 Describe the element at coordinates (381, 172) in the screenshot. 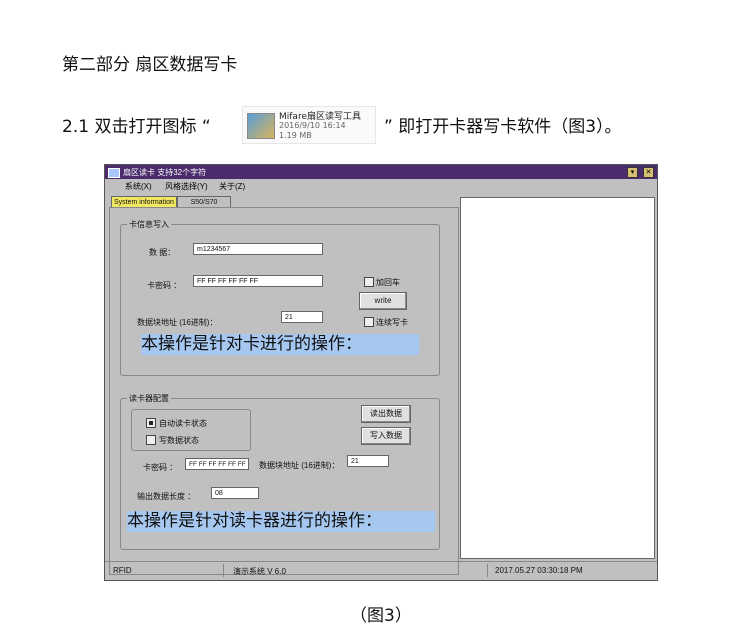

I see `title-bar: 扇区读卡 支持32个字符 ▾ ✕` at that location.